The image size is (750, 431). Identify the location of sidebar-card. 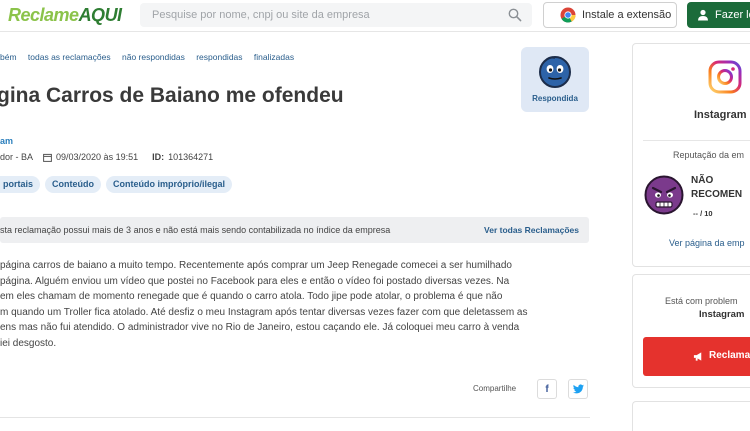
(691, 416).